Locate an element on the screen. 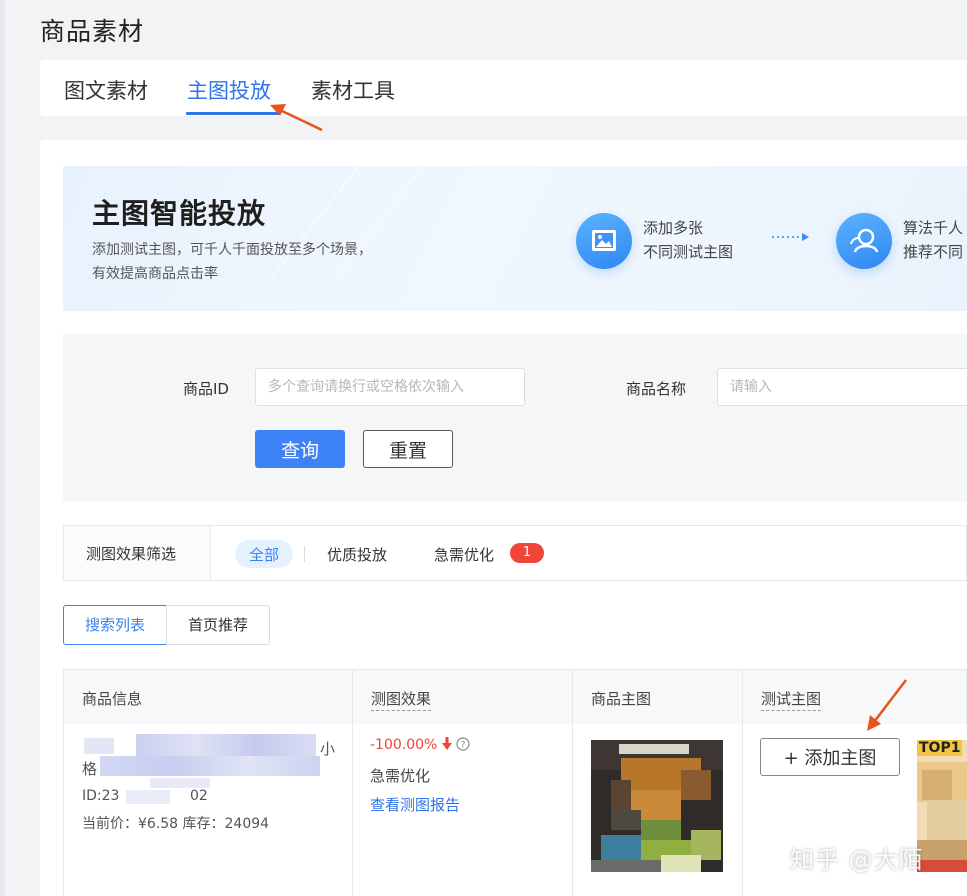 The image size is (967, 896). filter-bar: 测图效果筛选 全部 优质投放 急需优化 1 is located at coordinates (515, 553).